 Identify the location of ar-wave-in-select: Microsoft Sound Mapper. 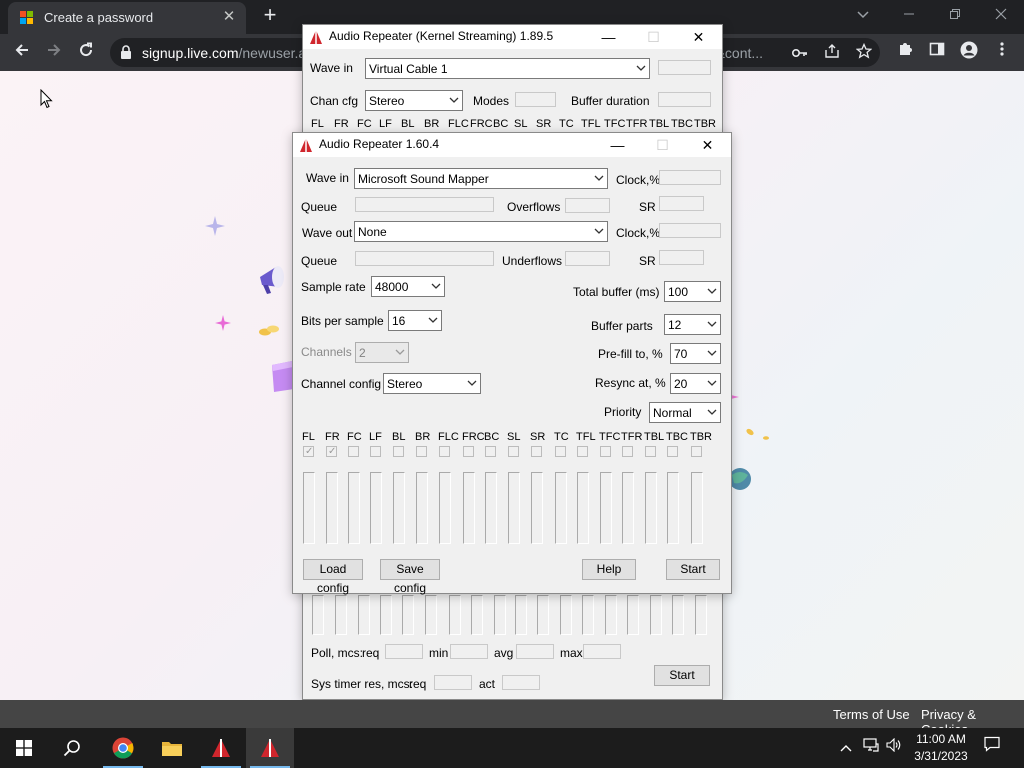
(481, 178).